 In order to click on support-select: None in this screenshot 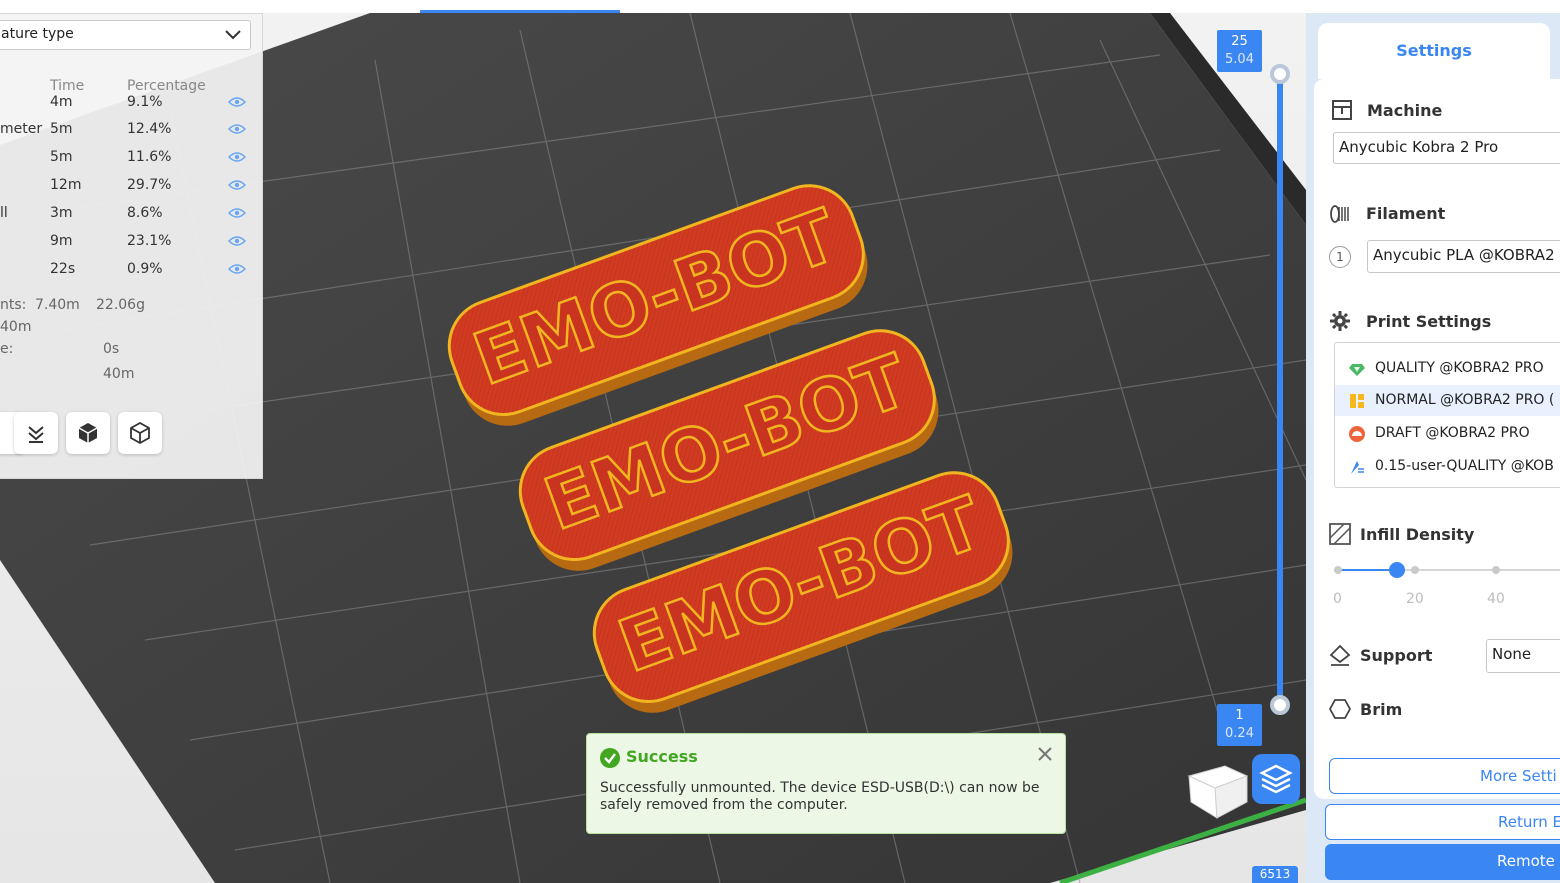, I will do `click(1523, 656)`.